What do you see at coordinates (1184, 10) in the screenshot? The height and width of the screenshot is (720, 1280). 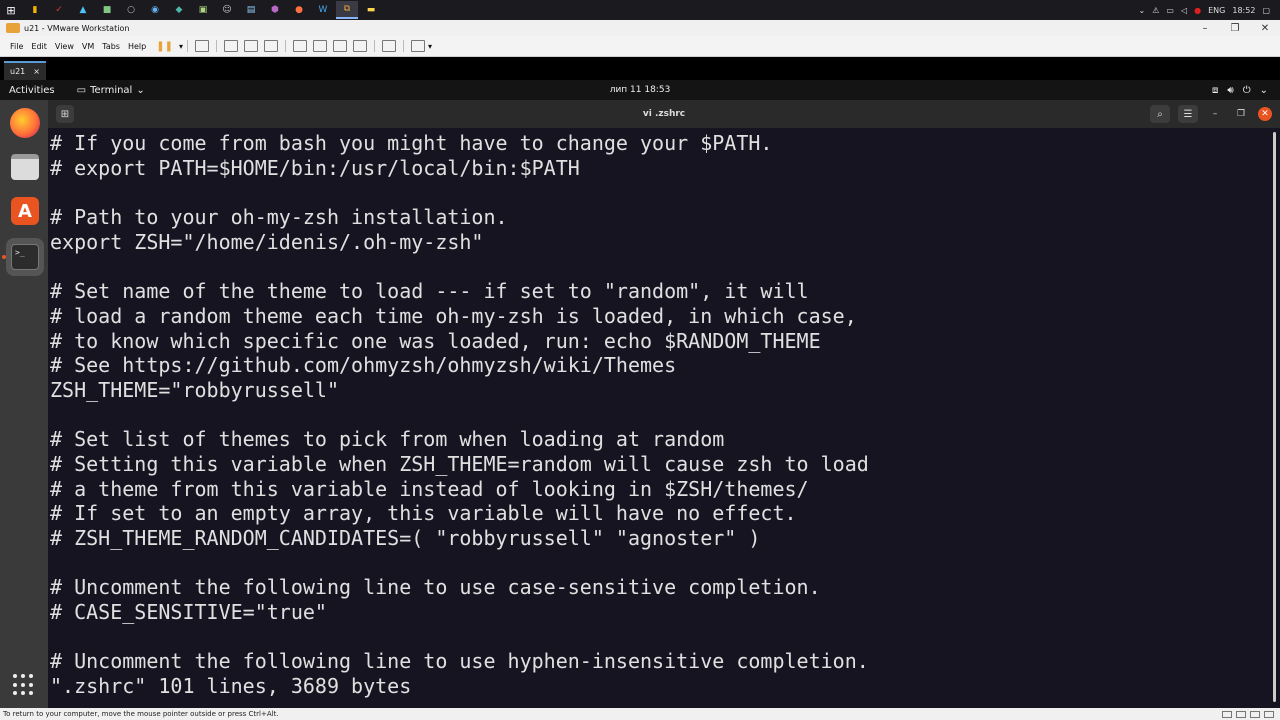 I see `volume-icon: ◁` at bounding box center [1184, 10].